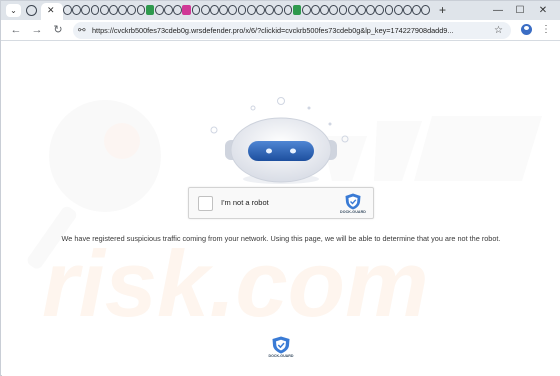 This screenshot has height=376, width=560. Describe the element at coordinates (281, 345) in the screenshot. I see `dock-guard-logo-icon` at that location.